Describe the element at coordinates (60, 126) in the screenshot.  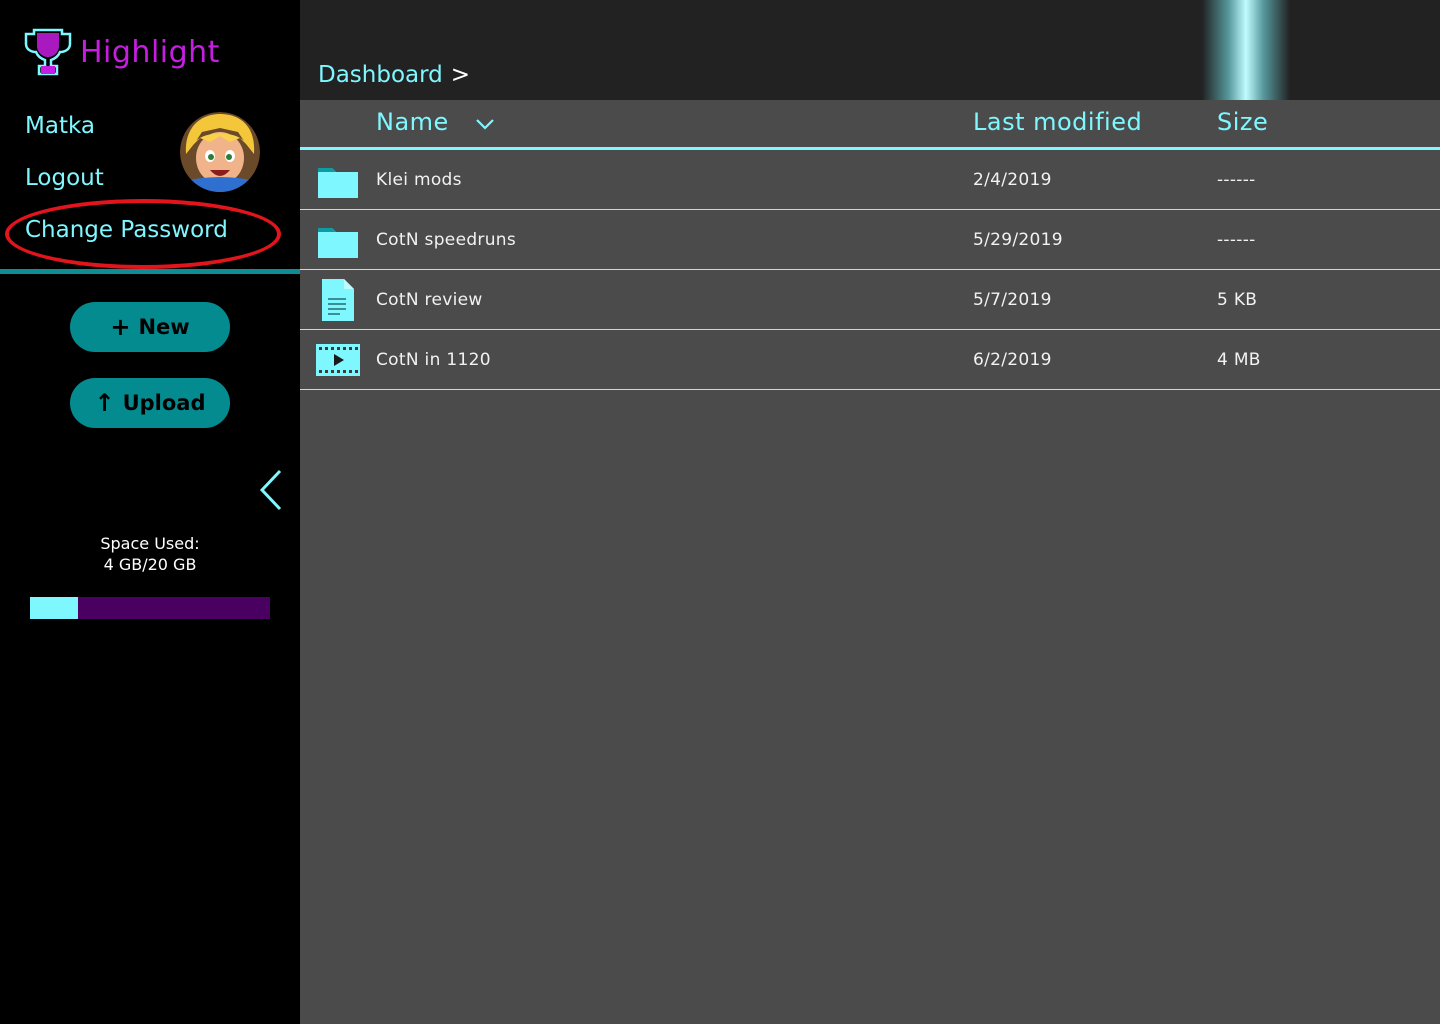
I see `username-link: Matka` at that location.